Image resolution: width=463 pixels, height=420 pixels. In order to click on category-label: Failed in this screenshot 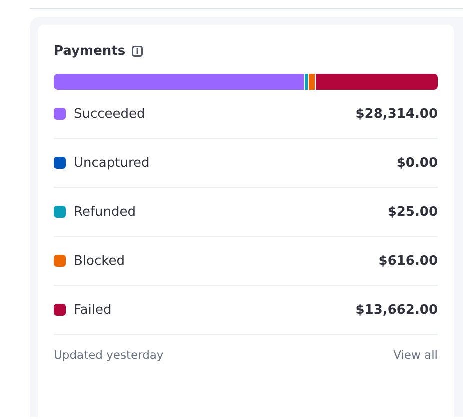, I will do `click(93, 310)`.